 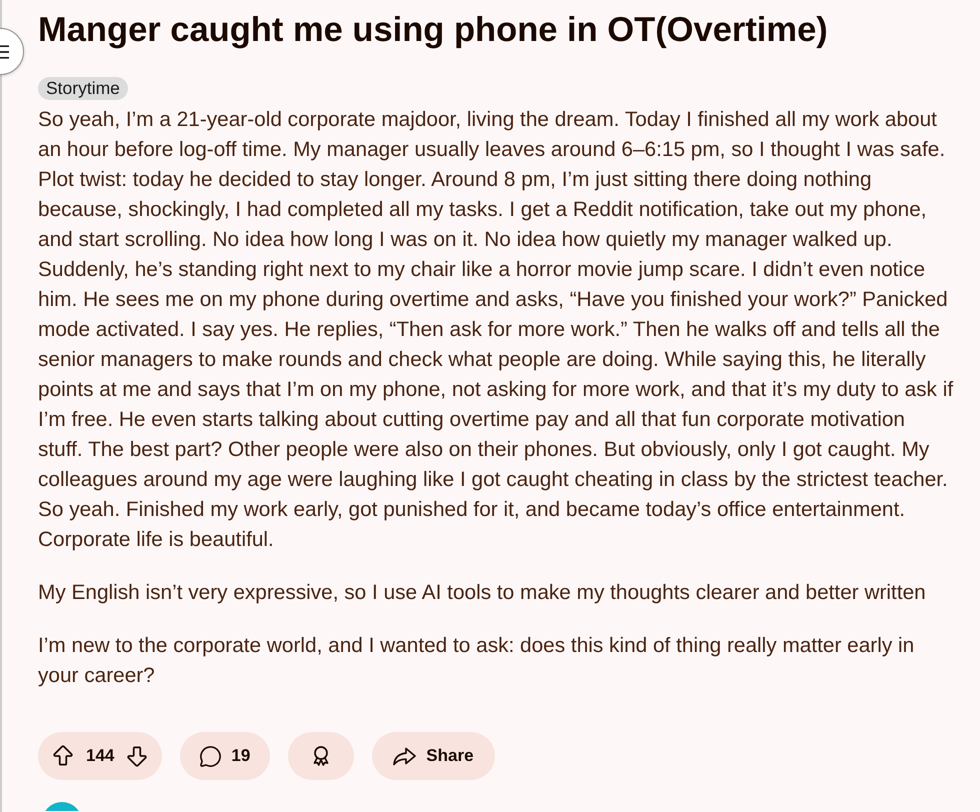 I want to click on vote-count: 144, so click(x=100, y=756).